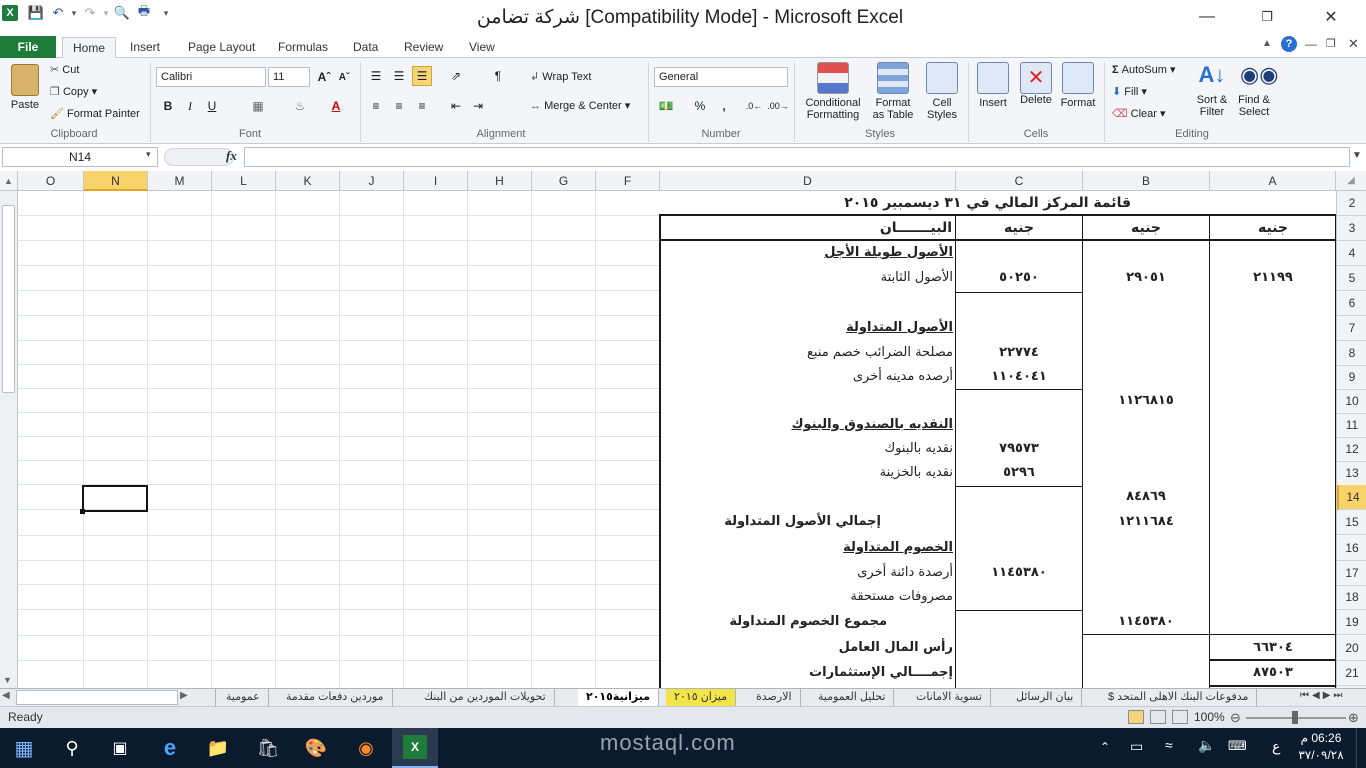 The width and height of the screenshot is (1366, 768). What do you see at coordinates (806, 473) in the screenshot?
I see `row-13-description: نقديه بالخزينة` at bounding box center [806, 473].